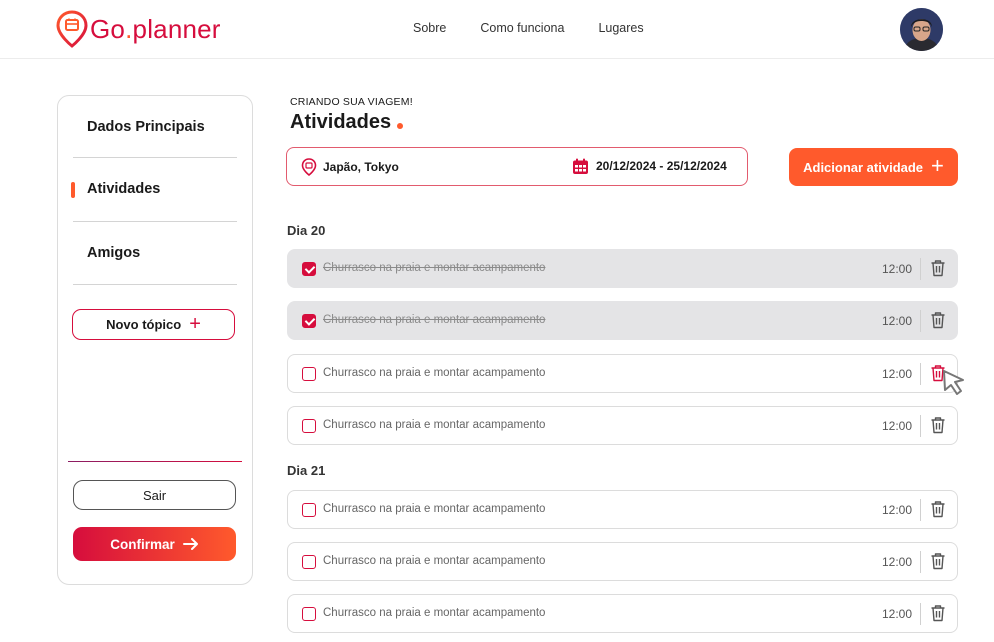  I want to click on nav-como-funciona: Como funciona, so click(522, 28).